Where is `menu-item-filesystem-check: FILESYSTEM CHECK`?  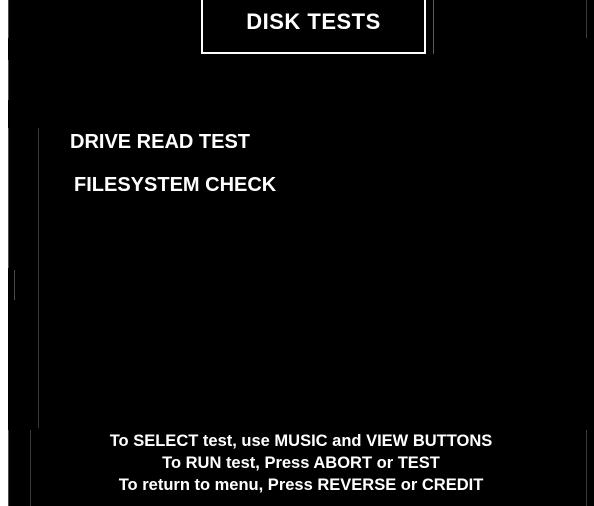 menu-item-filesystem-check: FILESYSTEM CHECK is located at coordinates (175, 185).